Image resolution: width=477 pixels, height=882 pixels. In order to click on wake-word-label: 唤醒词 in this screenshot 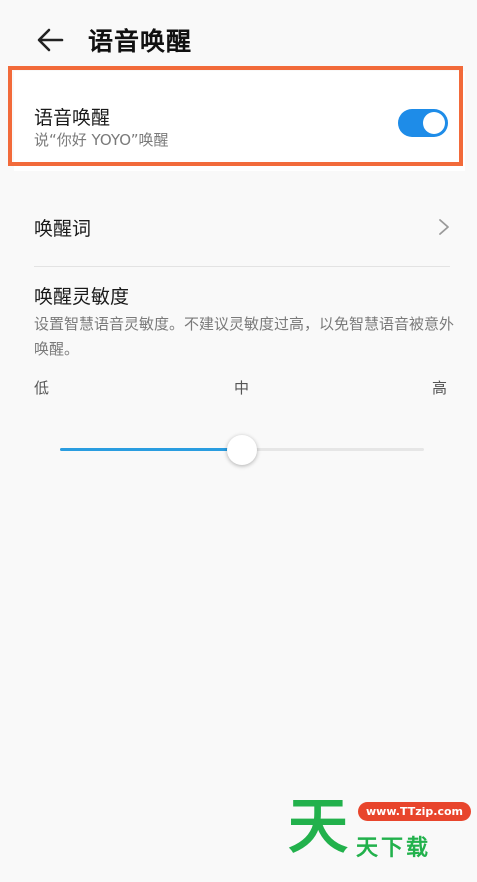, I will do `click(63, 229)`.